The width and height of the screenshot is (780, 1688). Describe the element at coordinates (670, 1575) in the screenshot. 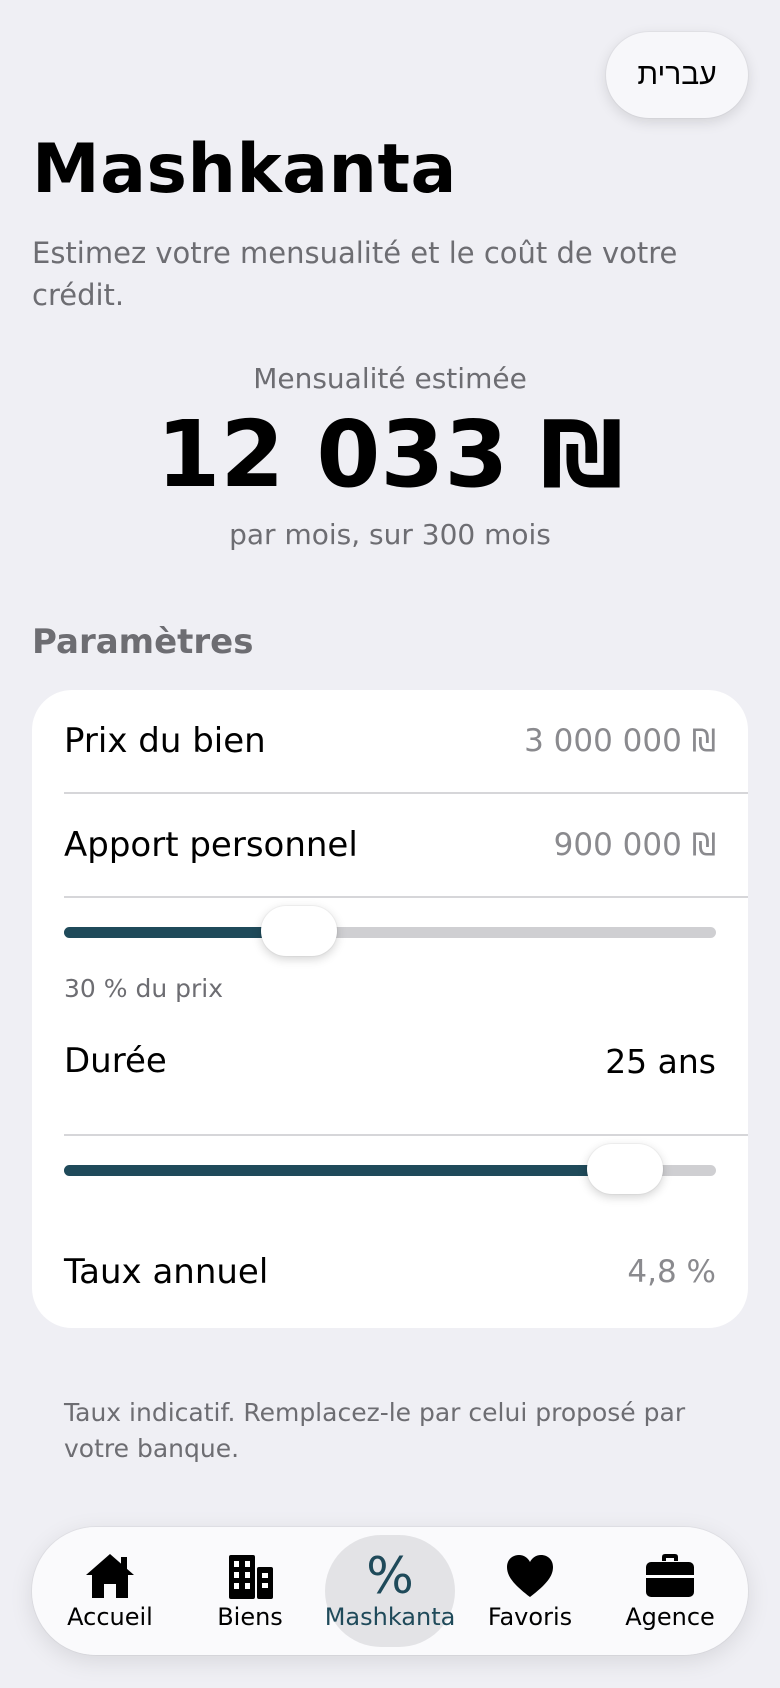

I see `briefcase-icon` at that location.